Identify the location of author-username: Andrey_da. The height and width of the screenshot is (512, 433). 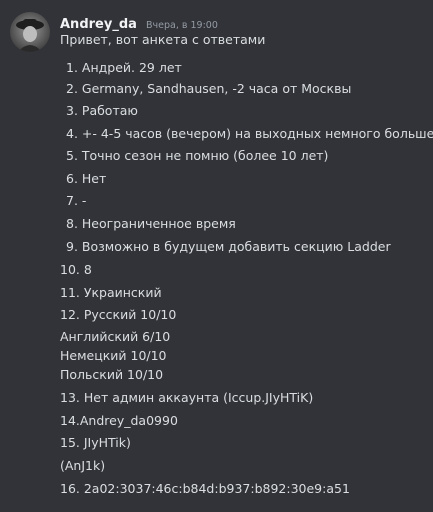
(98, 24).